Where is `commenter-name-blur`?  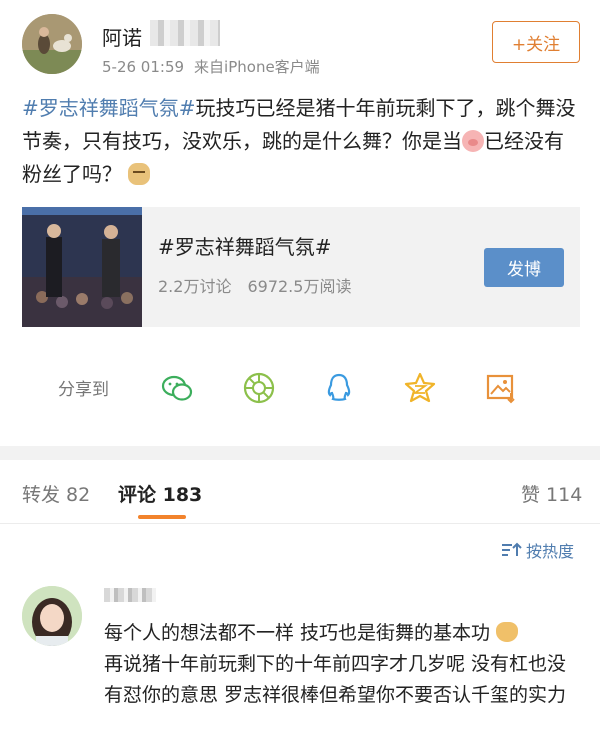 commenter-name-blur is located at coordinates (130, 595).